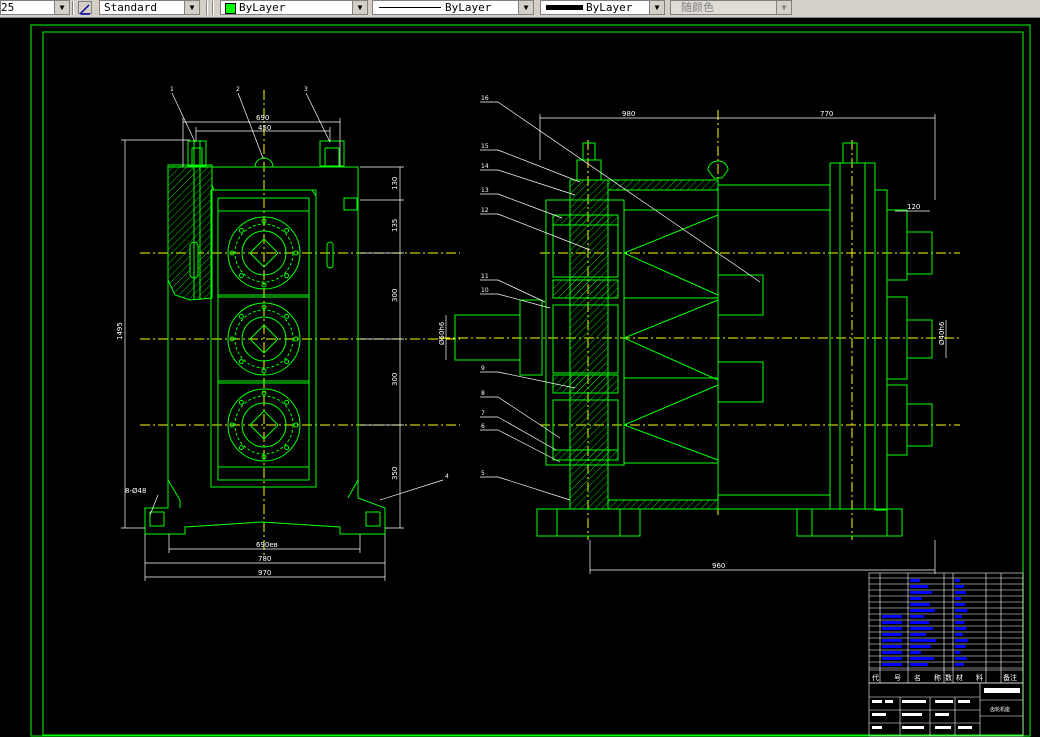  I want to click on lineweight-sample-icon, so click(564, 7).